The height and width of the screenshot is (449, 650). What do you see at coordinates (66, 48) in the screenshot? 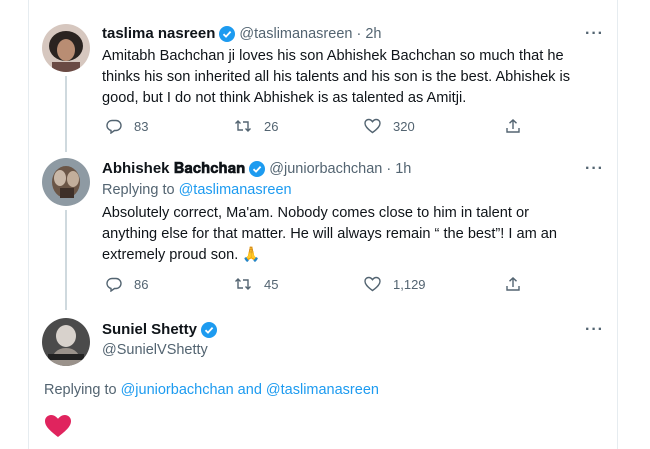
I see `avatar-taslima` at bounding box center [66, 48].